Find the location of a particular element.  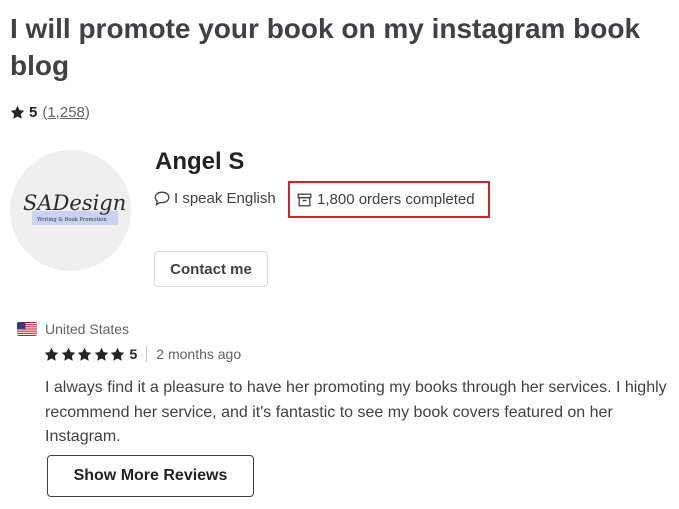

orders-completed: 1,800 orders completed is located at coordinates (389, 199).